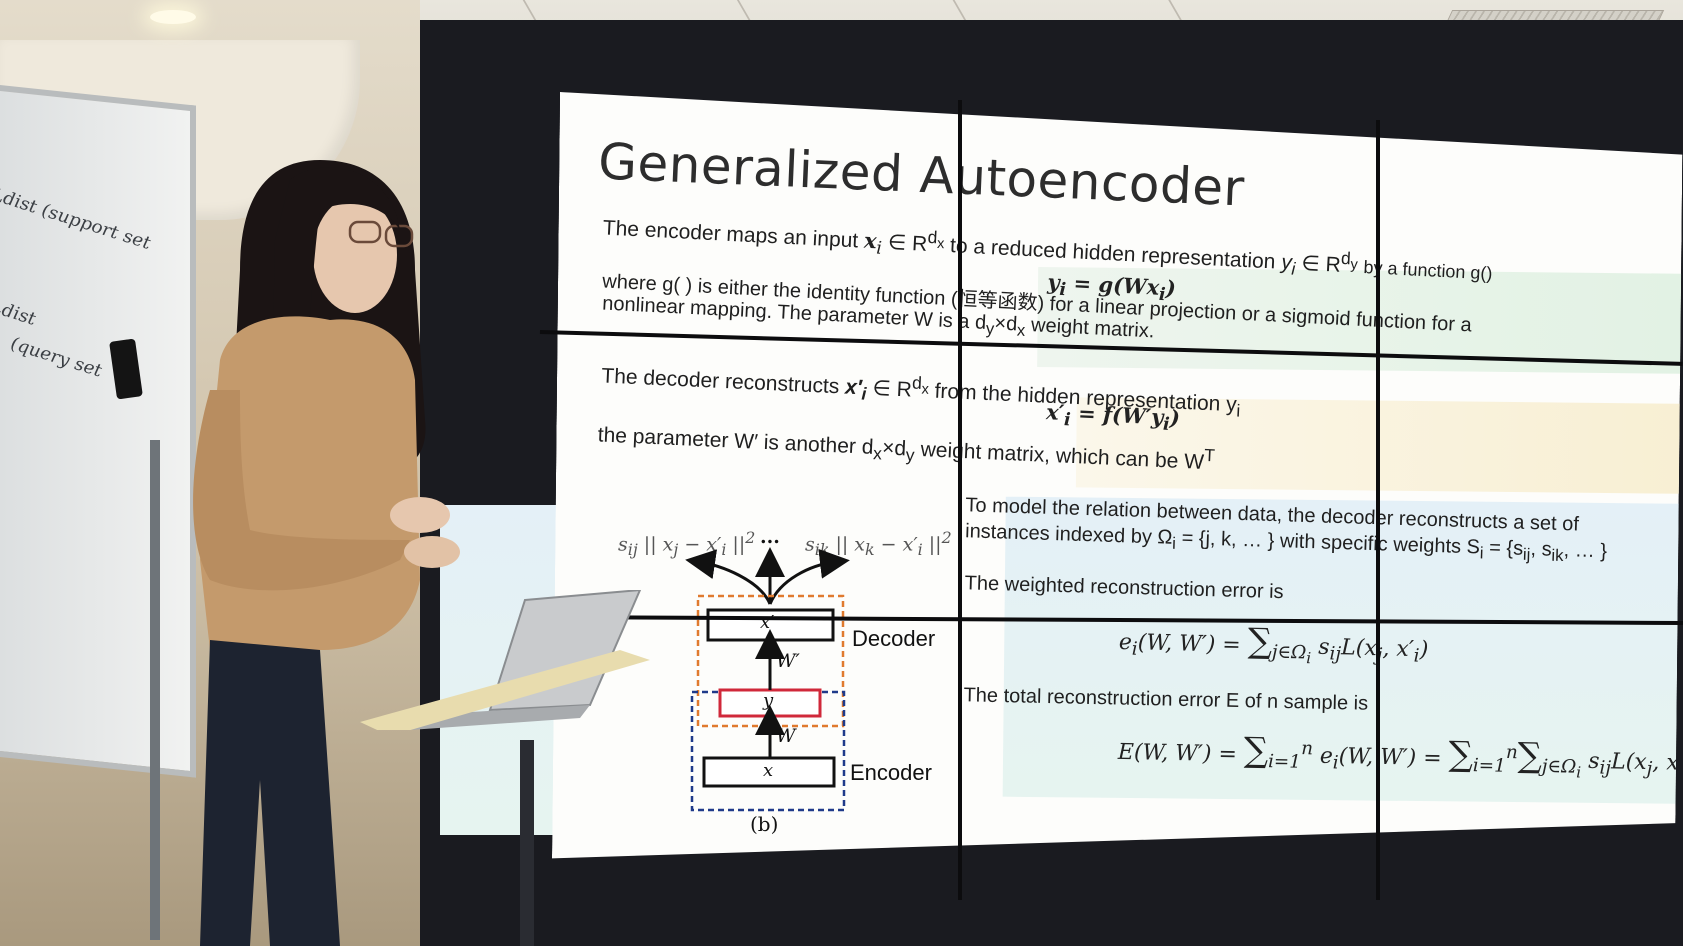  What do you see at coordinates (921, 175) in the screenshot?
I see `slide-title: Generalized Autoencoder` at bounding box center [921, 175].